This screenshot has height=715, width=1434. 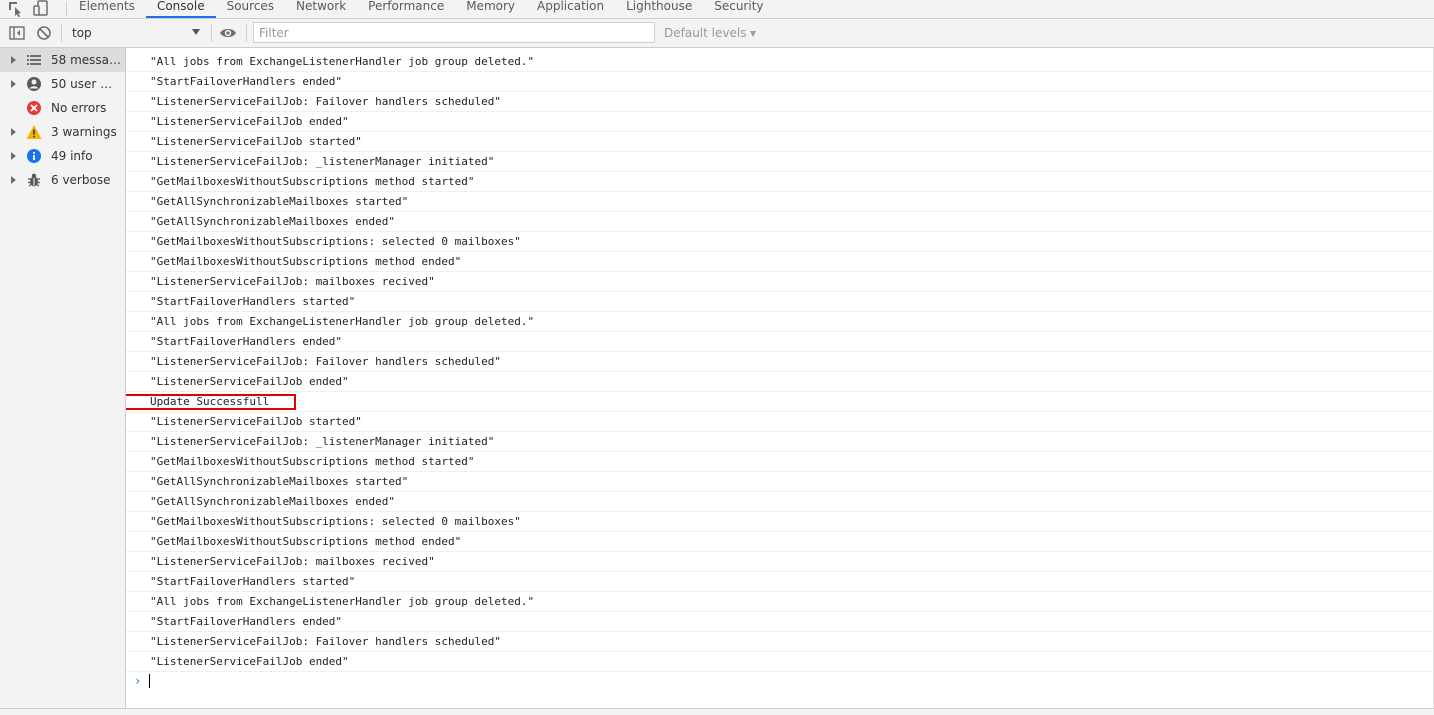 What do you see at coordinates (79, 108) in the screenshot?
I see `sidebar-item-label: No errors` at bounding box center [79, 108].